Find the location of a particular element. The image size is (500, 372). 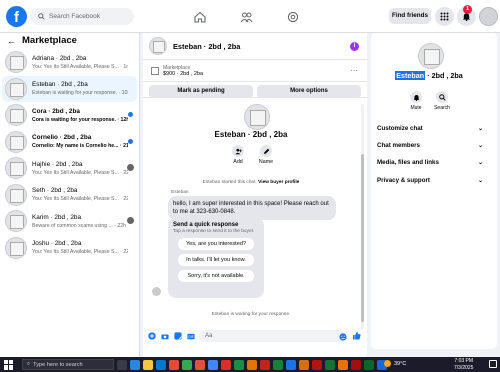

thumbs-up-icon is located at coordinates (356, 335).